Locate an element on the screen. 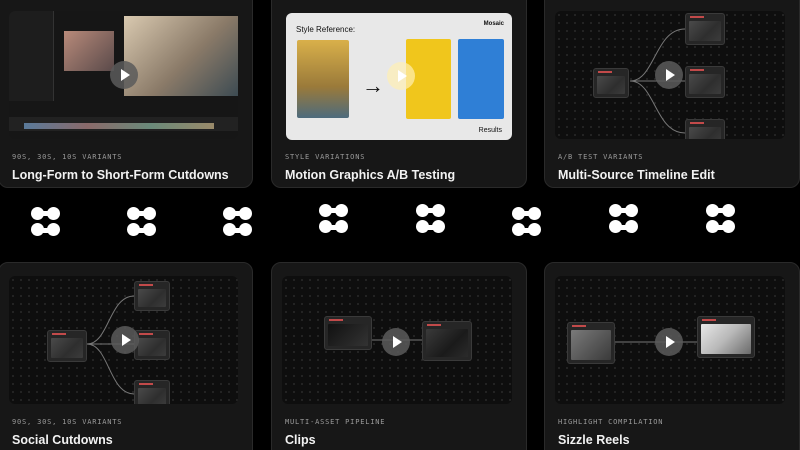  card-title: Long-Form to Short-Form Cutdowns is located at coordinates (120, 175).